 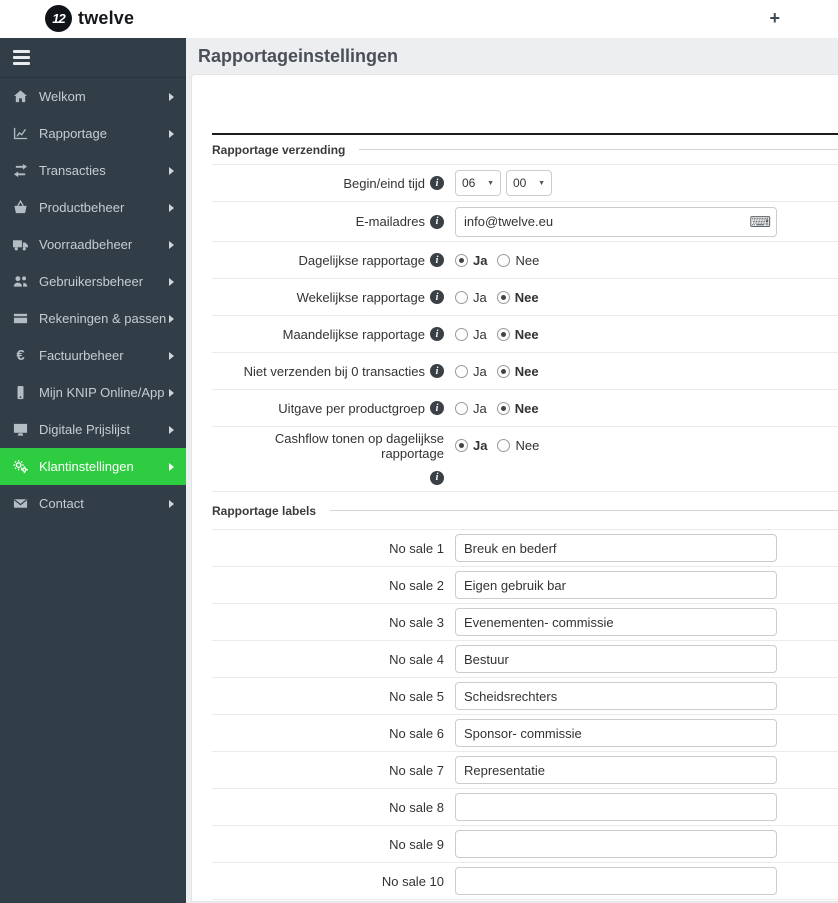 I want to click on field-label: No sale 2, so click(x=416, y=585).